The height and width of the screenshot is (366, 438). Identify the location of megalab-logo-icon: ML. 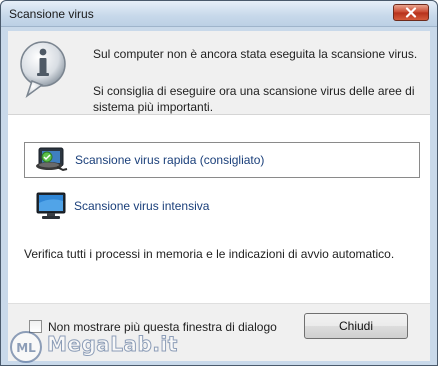
(26, 347).